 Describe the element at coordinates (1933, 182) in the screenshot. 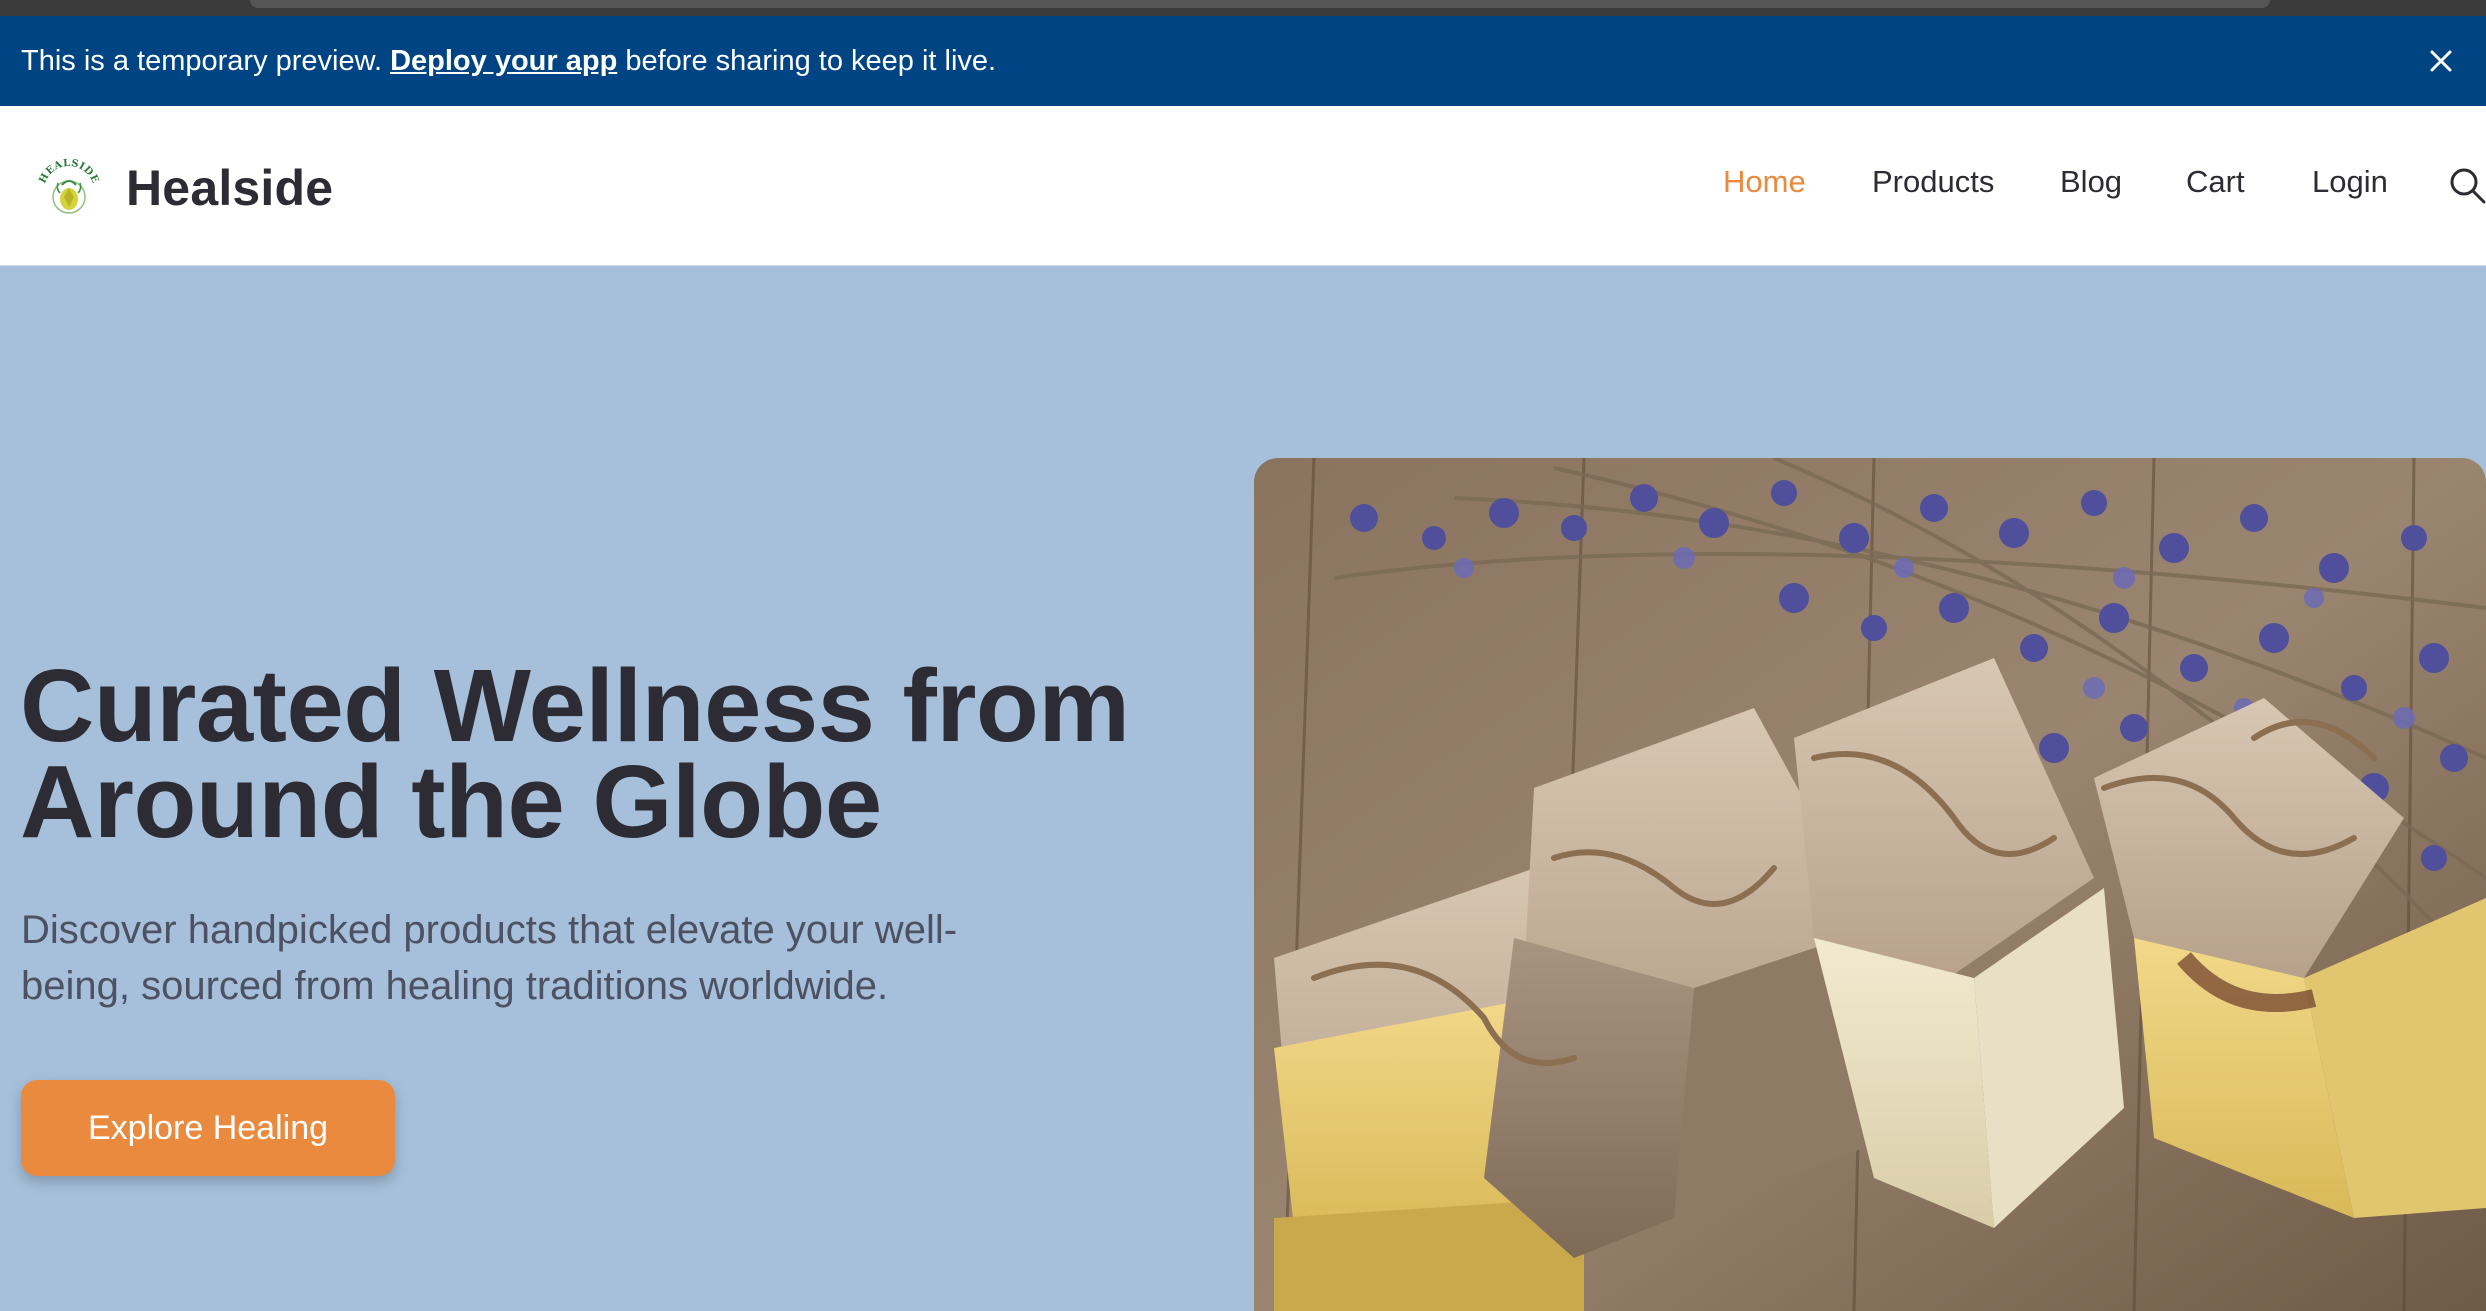

I see `nav-item-products: Products` at that location.